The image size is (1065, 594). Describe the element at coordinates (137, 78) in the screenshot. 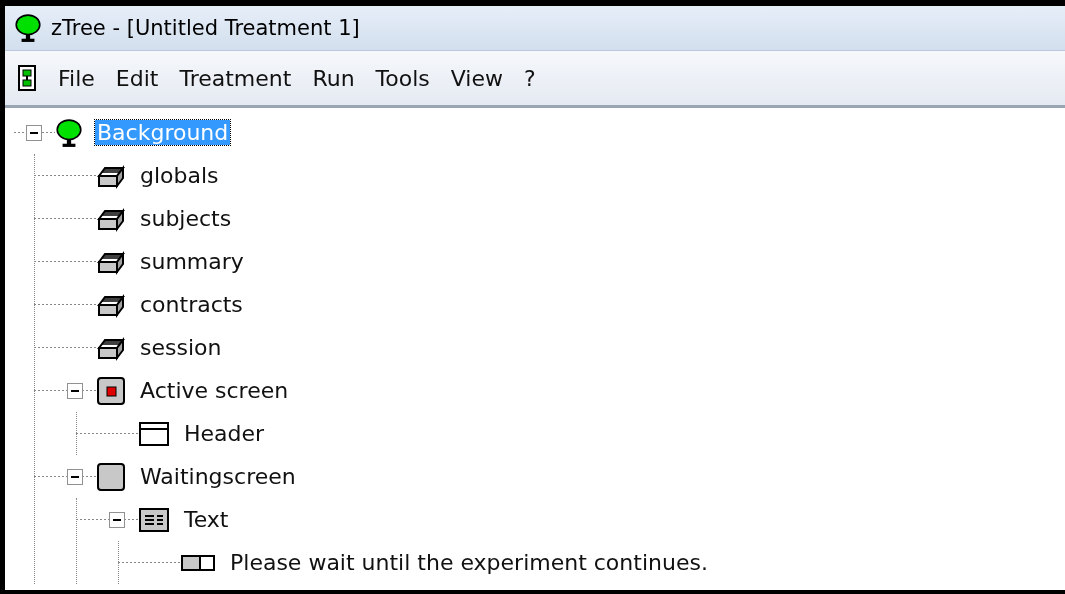

I see `menu-item: Edit` at that location.